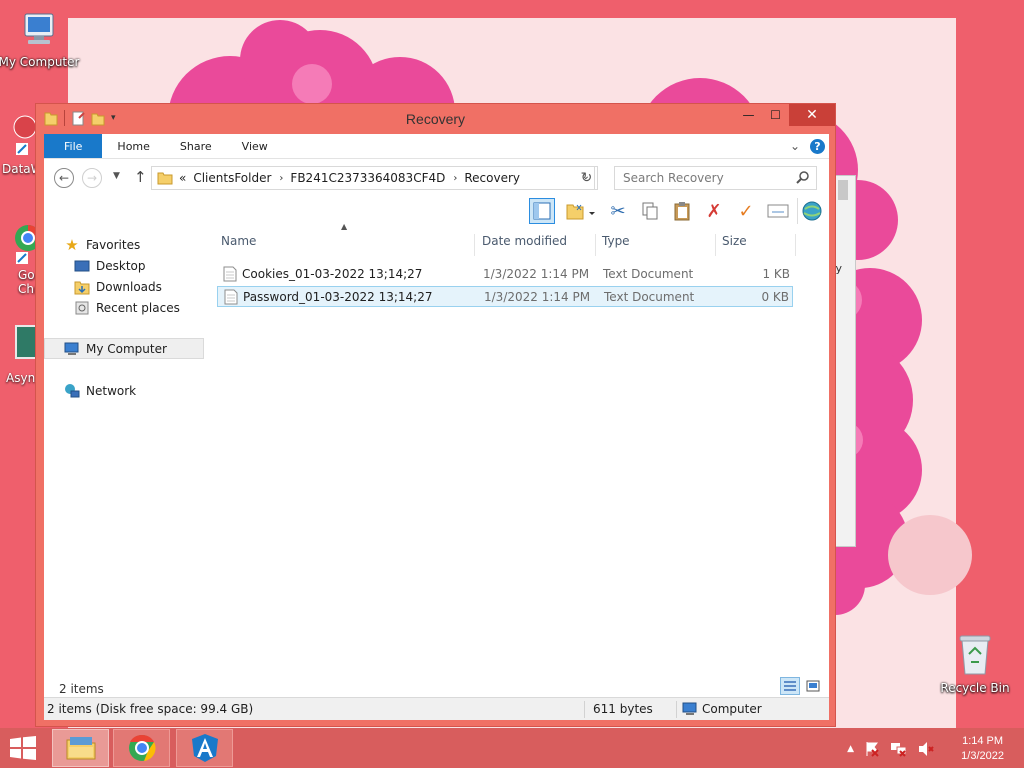 Image resolution: width=1024 pixels, height=768 pixels. I want to click on nav-item-recent-places: Recent places, so click(124, 307).